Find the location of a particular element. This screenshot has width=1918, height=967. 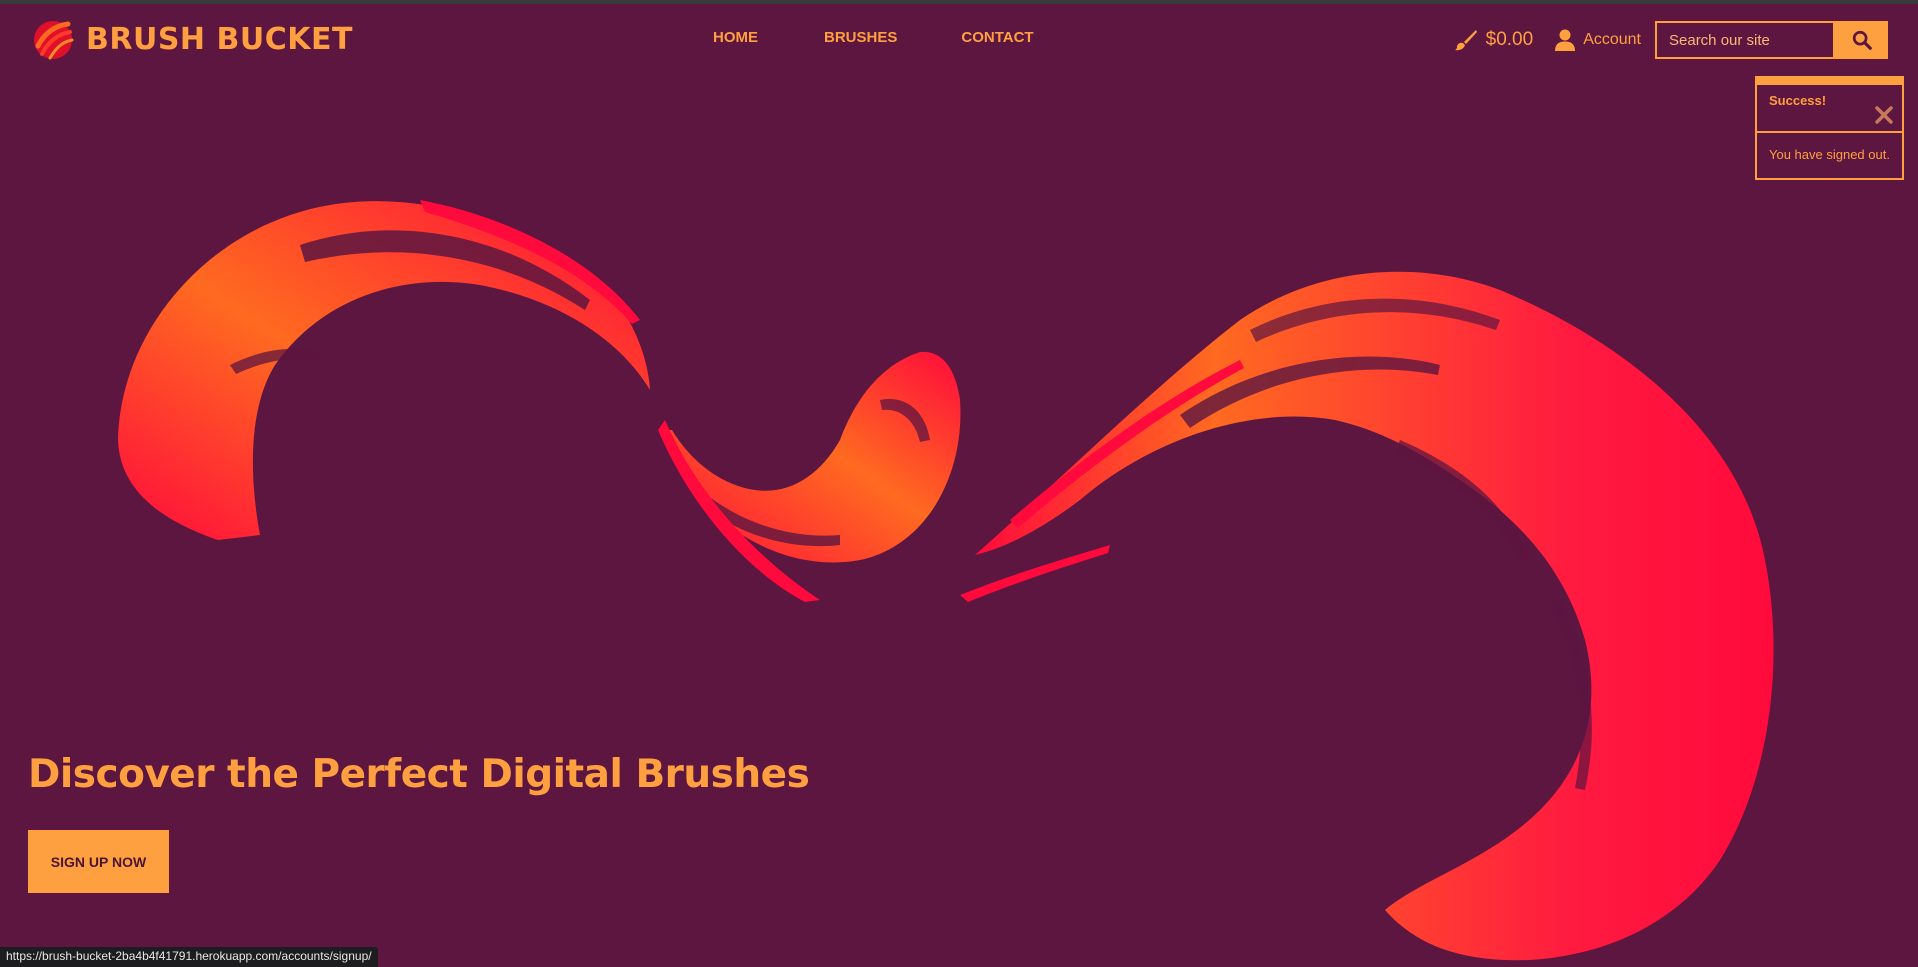

close-icon is located at coordinates (1884, 115).